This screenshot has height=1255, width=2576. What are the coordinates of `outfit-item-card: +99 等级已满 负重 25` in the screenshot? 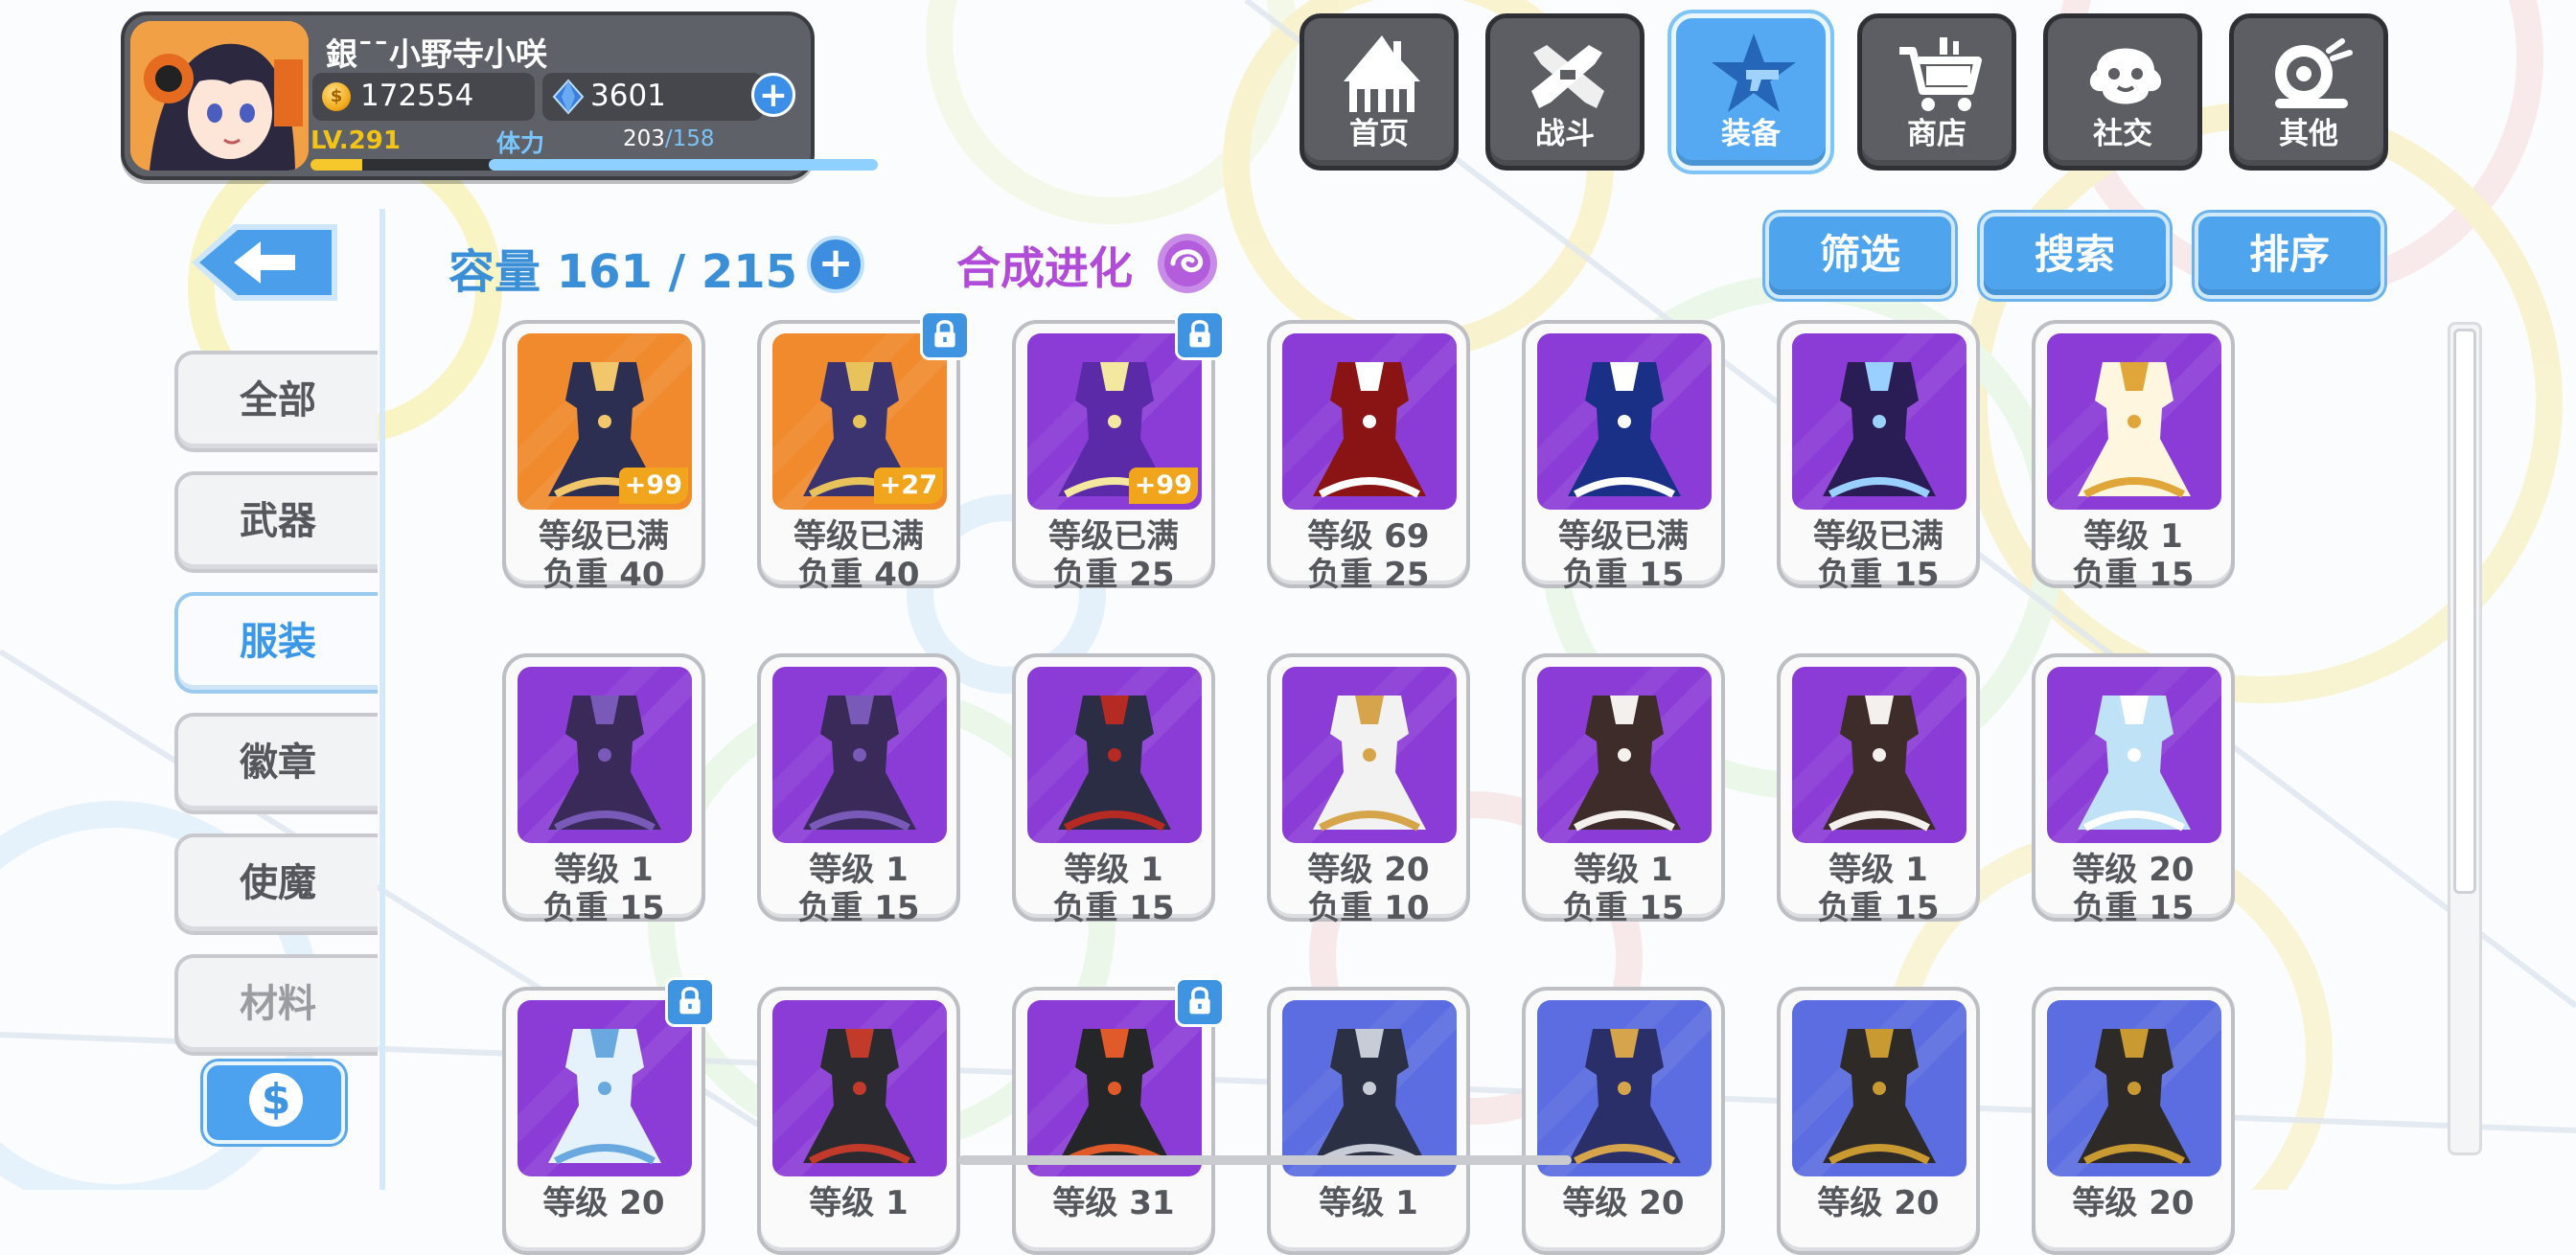 It's located at (1118, 452).